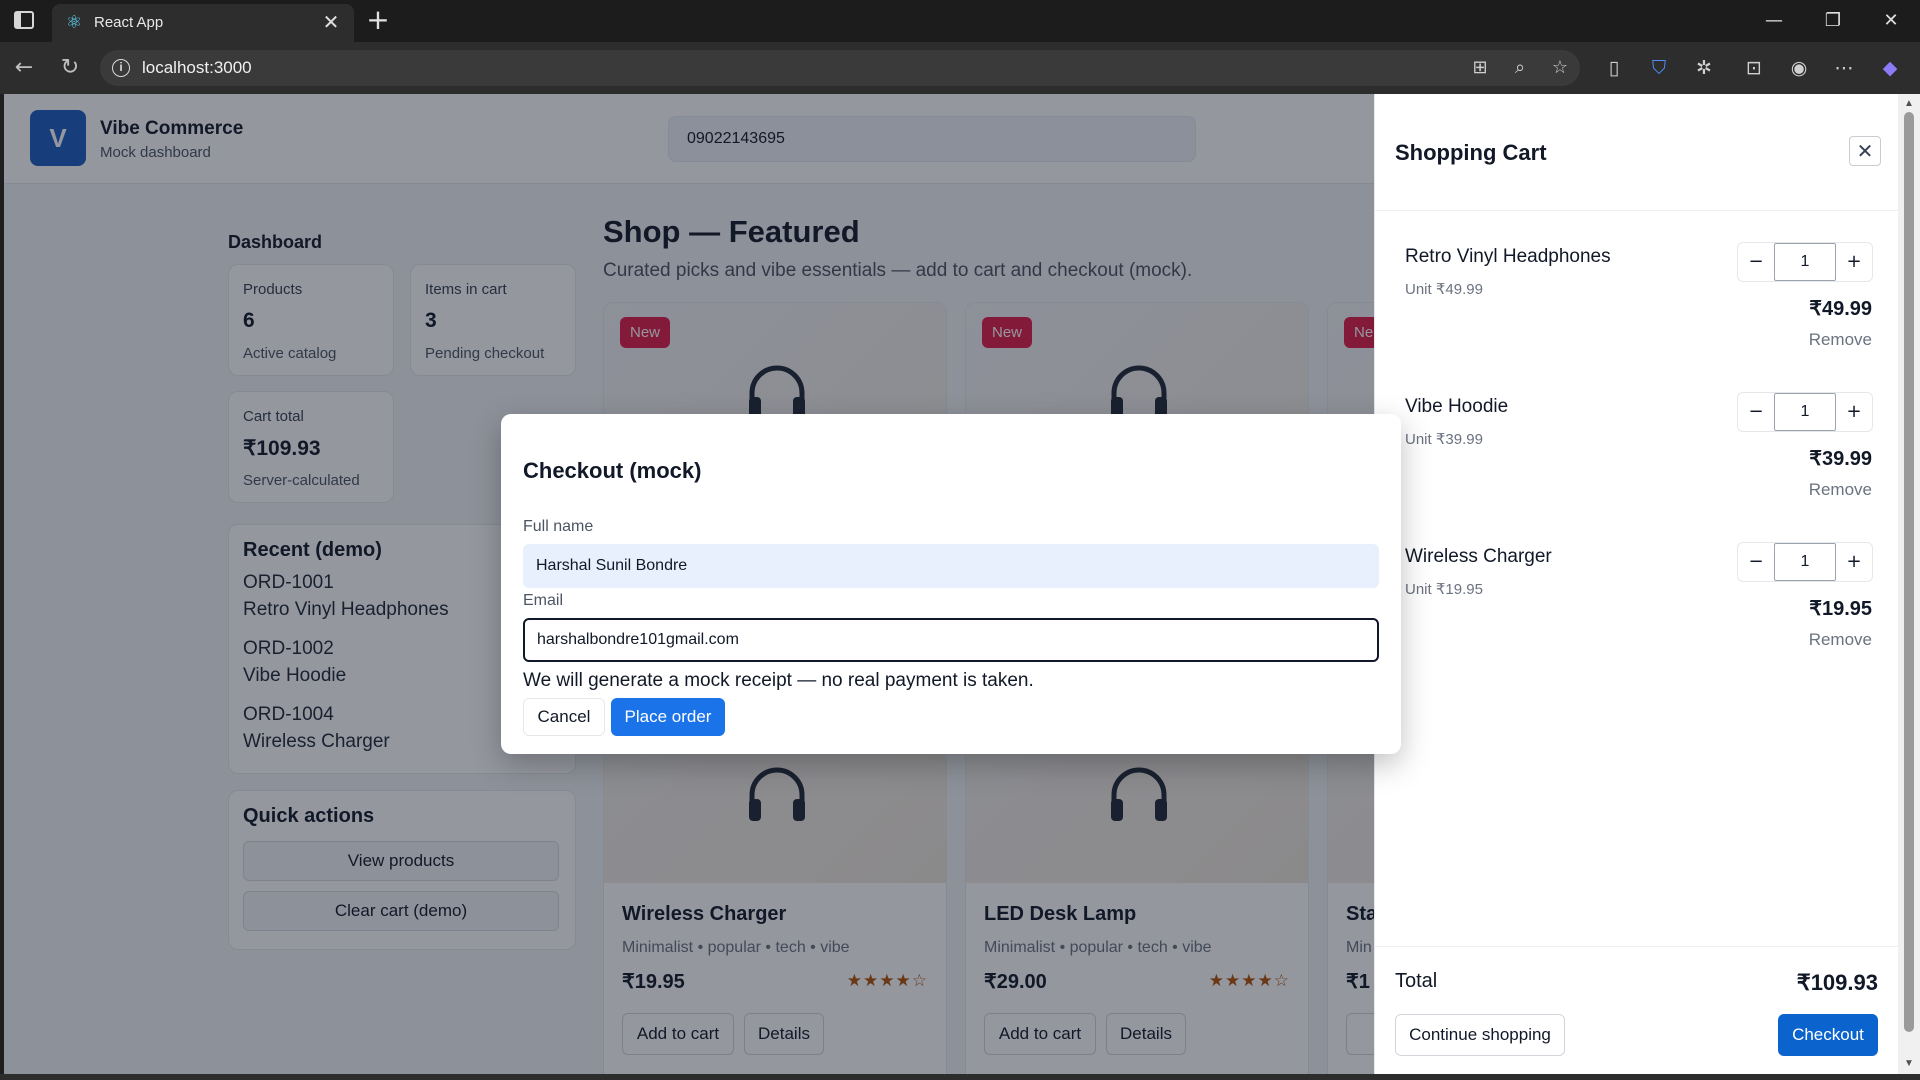 This screenshot has width=1920, height=1080. I want to click on cart-total-value: ₹109.93, so click(1837, 982).